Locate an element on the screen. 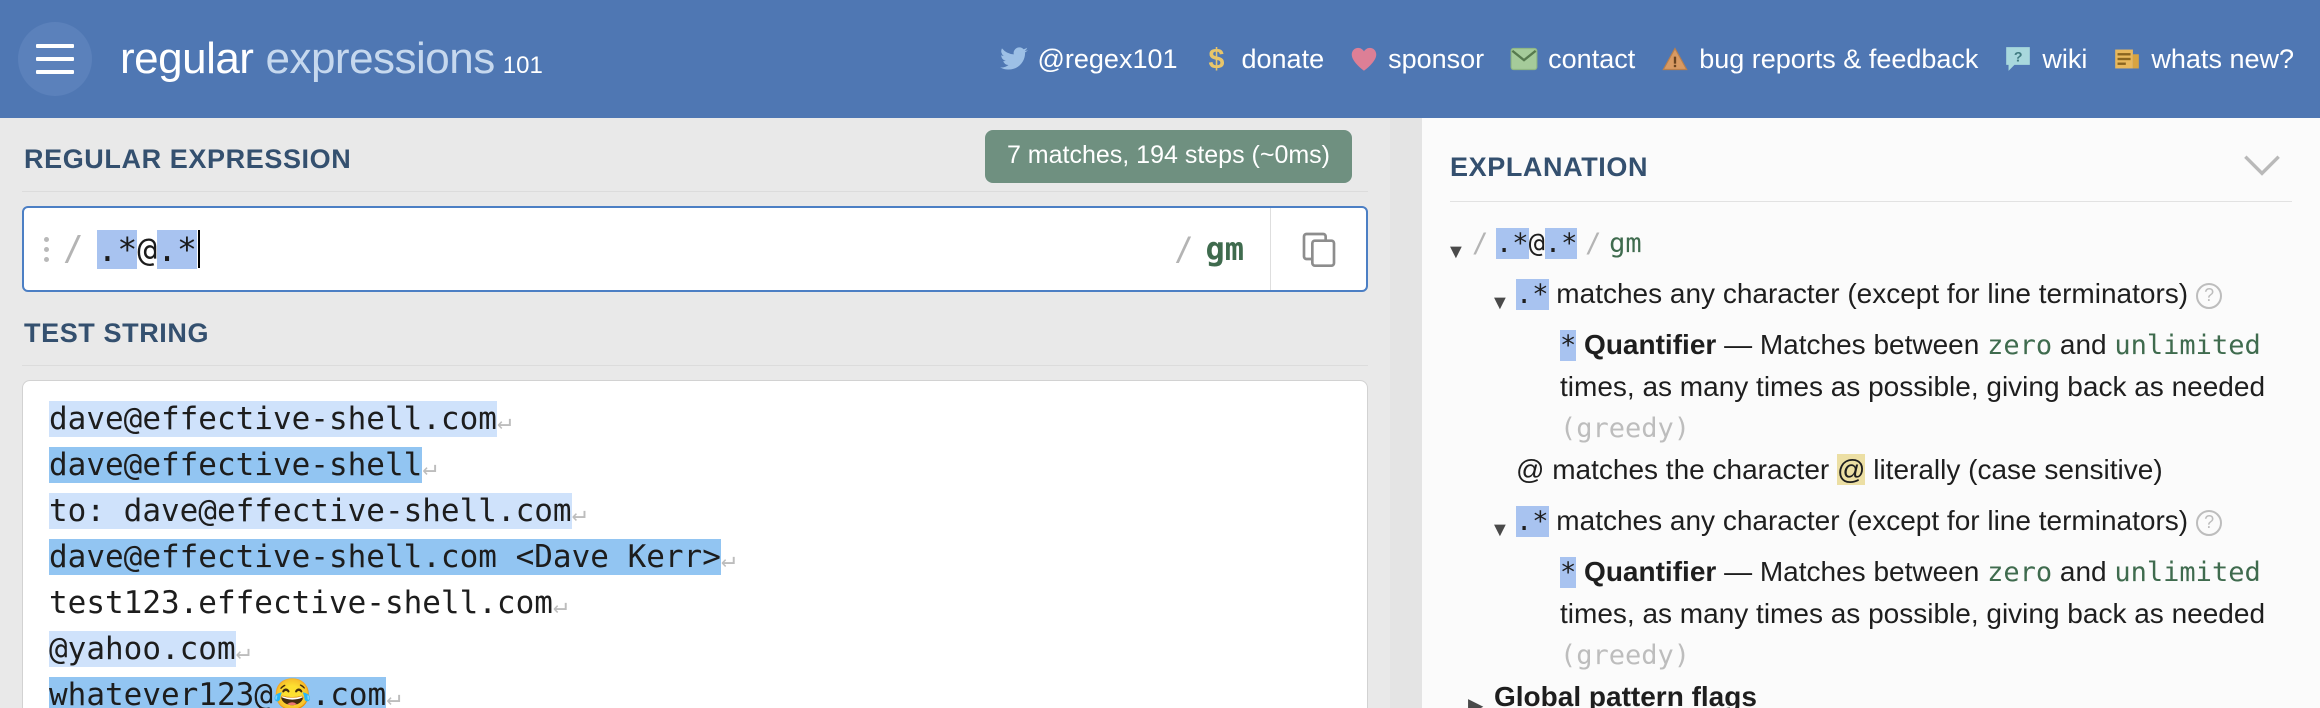  test-line: test123.effective-shell.com↵ is located at coordinates (695, 604).